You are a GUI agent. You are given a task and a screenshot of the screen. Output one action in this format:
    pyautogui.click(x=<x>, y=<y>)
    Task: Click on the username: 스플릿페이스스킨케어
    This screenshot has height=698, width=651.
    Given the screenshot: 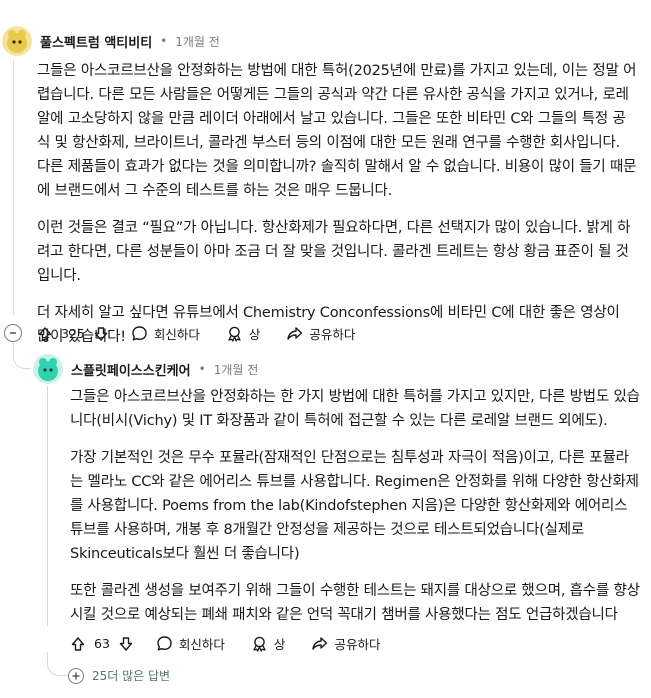 What is the action you would take?
    pyautogui.click(x=131, y=369)
    